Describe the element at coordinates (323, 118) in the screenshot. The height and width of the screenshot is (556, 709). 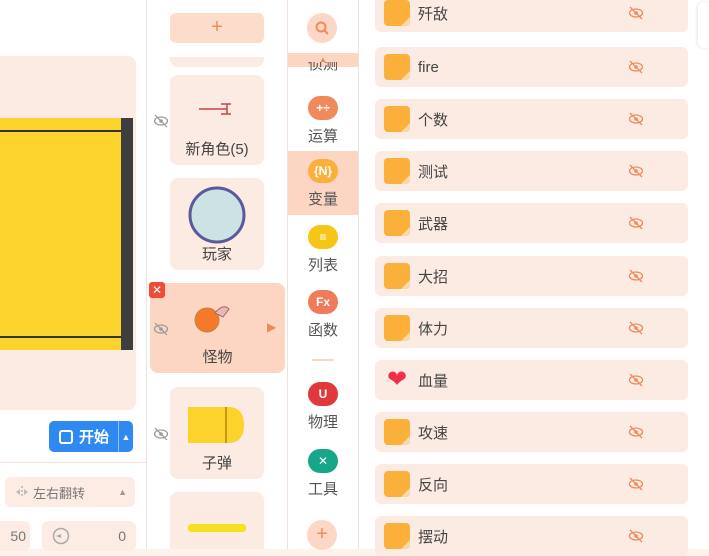
I see `category-operators: +÷ 运算` at that location.